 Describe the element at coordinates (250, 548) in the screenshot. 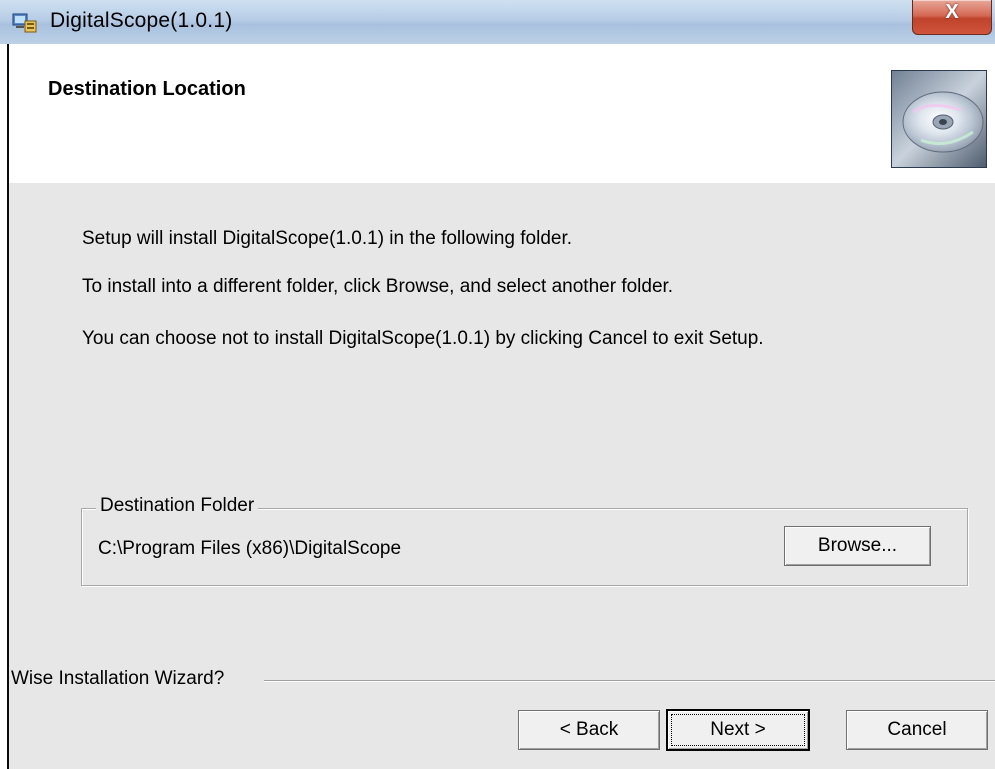

I see `destination-path: C:\Program Files (x86)\DigitalScope` at that location.